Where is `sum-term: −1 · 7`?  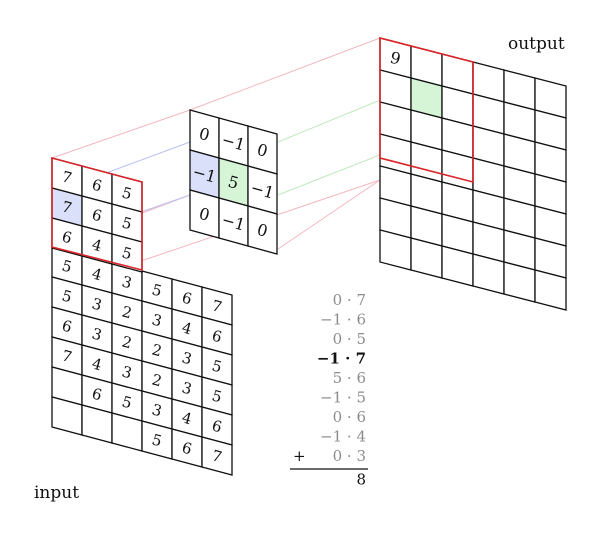 sum-term: −1 · 7 is located at coordinates (341, 359).